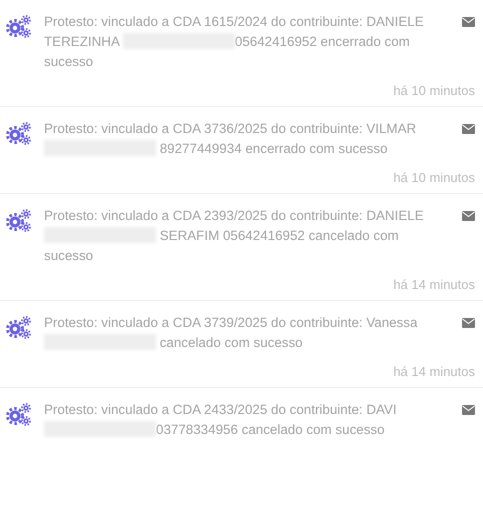  What do you see at coordinates (234, 42) in the screenshot?
I see `notification-message: Protesto: vinculado a CDA 1615/2024 do contribuinte: DANIELE TEREZINHA 05642416952 encerrado com sucesso` at bounding box center [234, 42].